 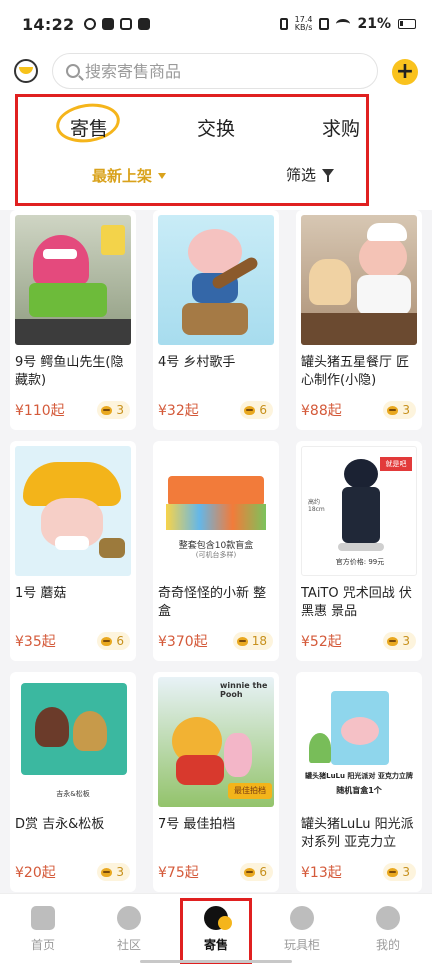 What do you see at coordinates (52, 727) in the screenshot?
I see `character-left-icon` at bounding box center [52, 727].